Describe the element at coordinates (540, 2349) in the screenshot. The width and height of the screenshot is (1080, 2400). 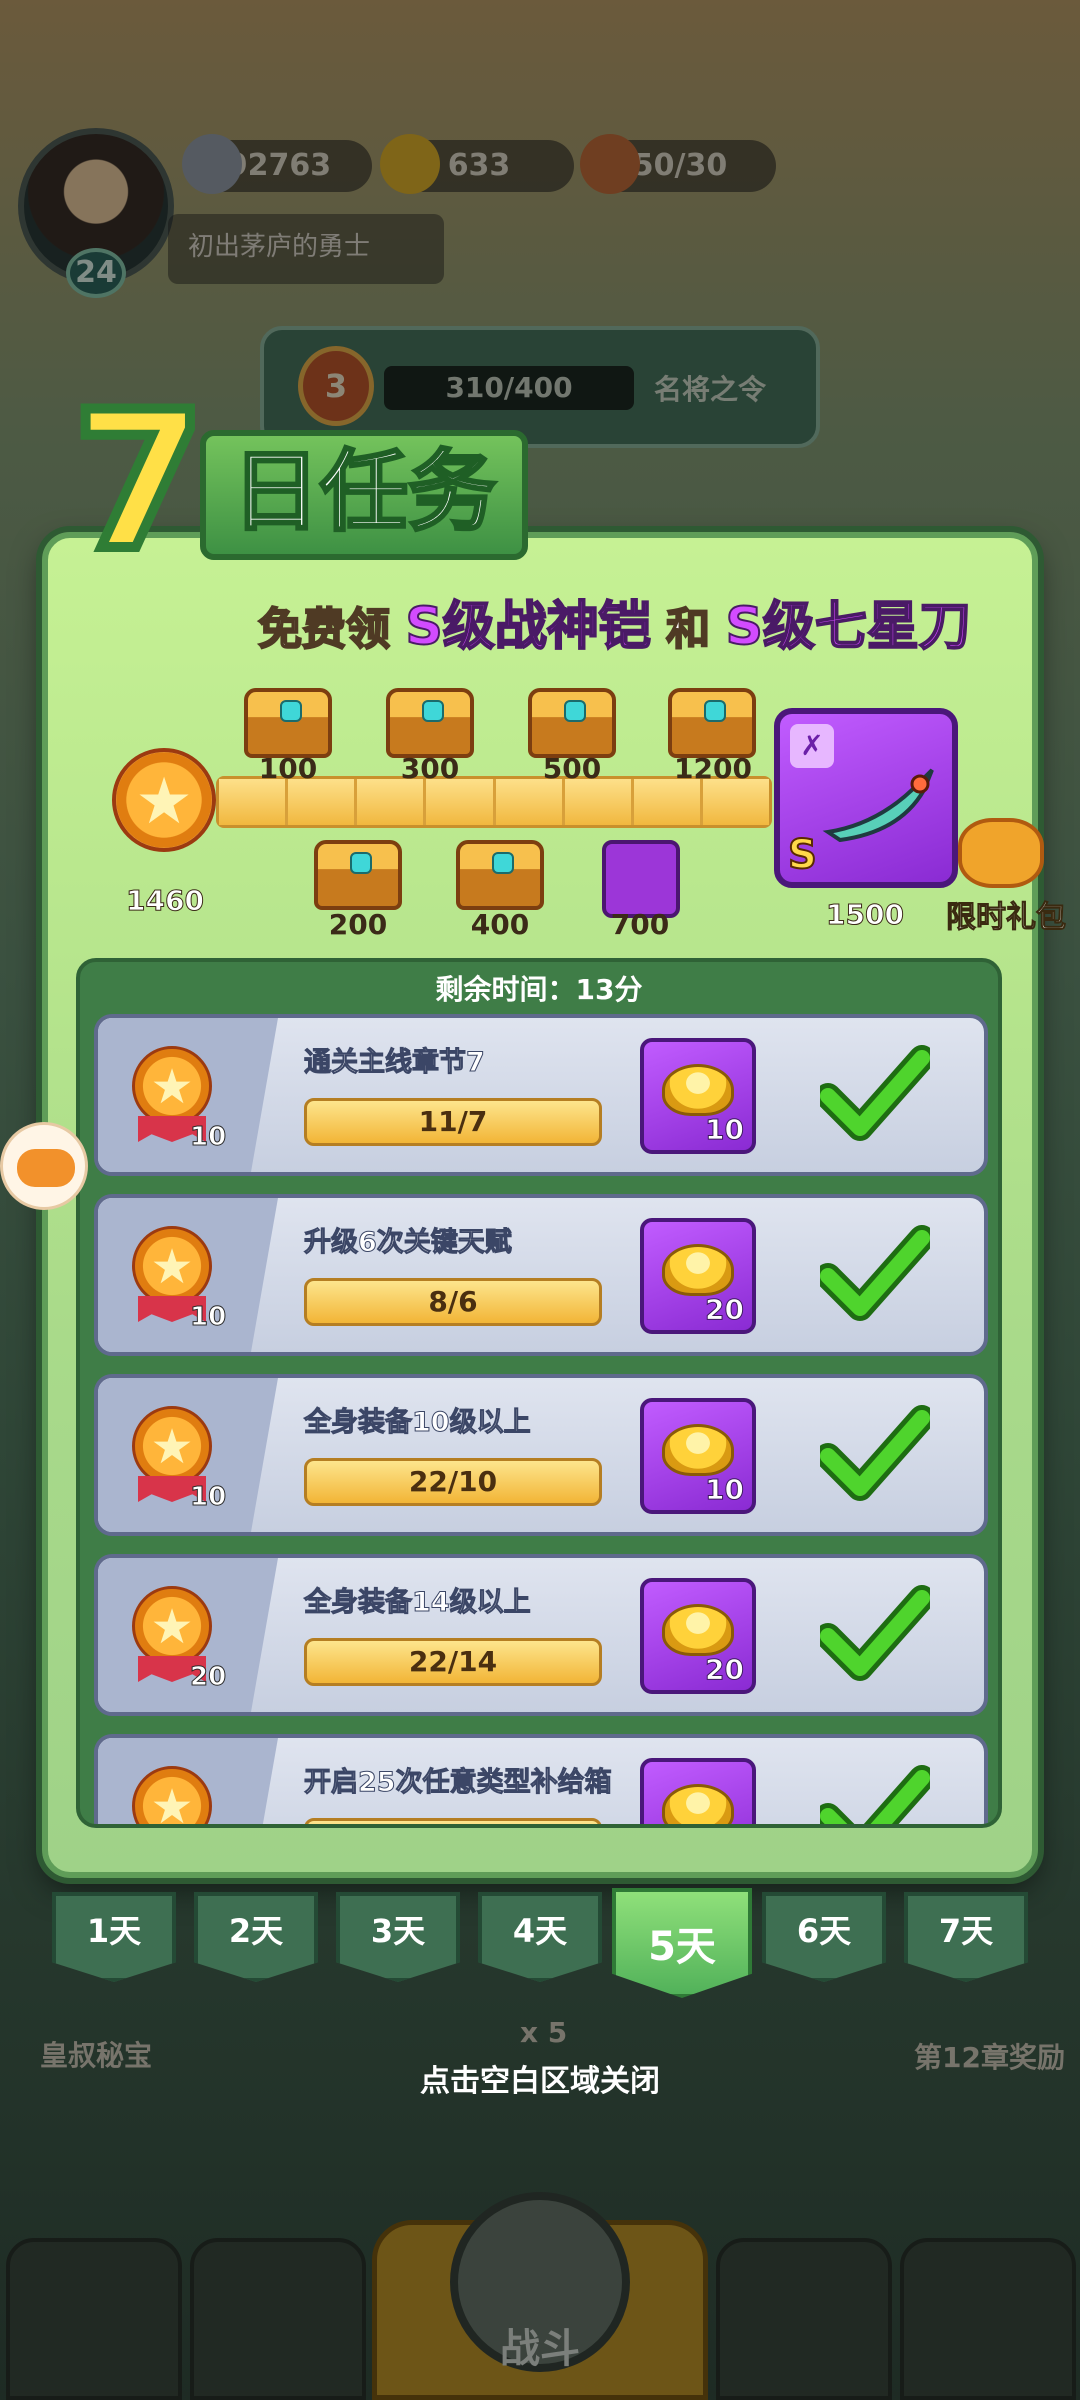
I see `battle-label: 战斗` at that location.